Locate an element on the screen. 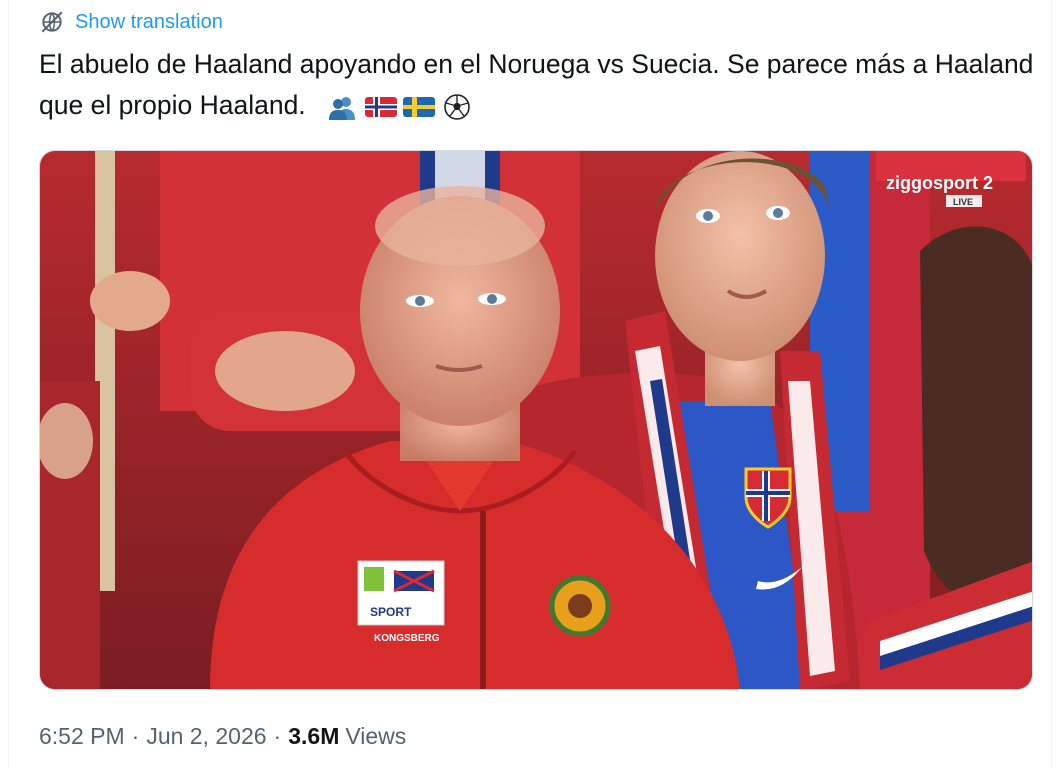 Image resolution: width=1060 pixels, height=768 pixels. views-count: 3.6M is located at coordinates (314, 735).